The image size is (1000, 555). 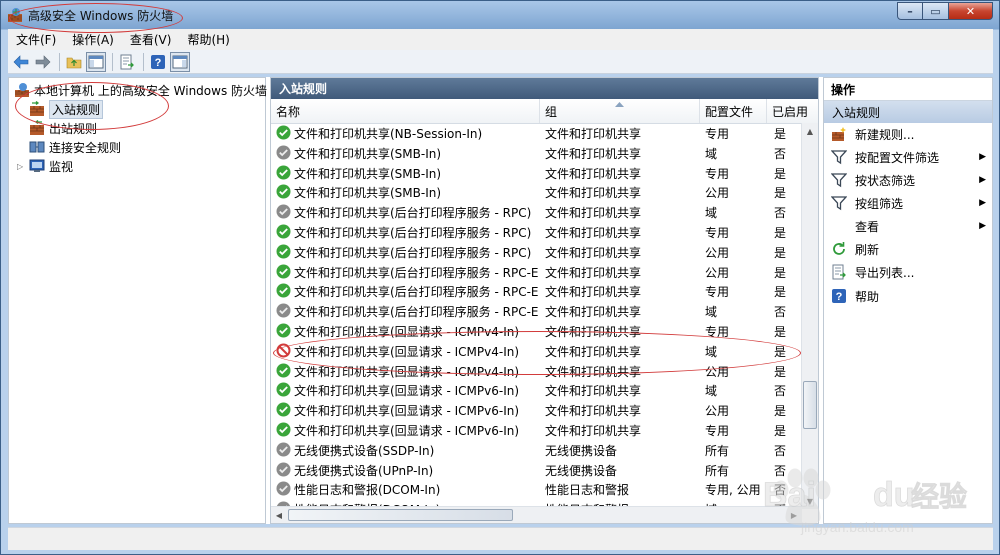 I want to click on horizontal-scroll-thumb, so click(x=400, y=515).